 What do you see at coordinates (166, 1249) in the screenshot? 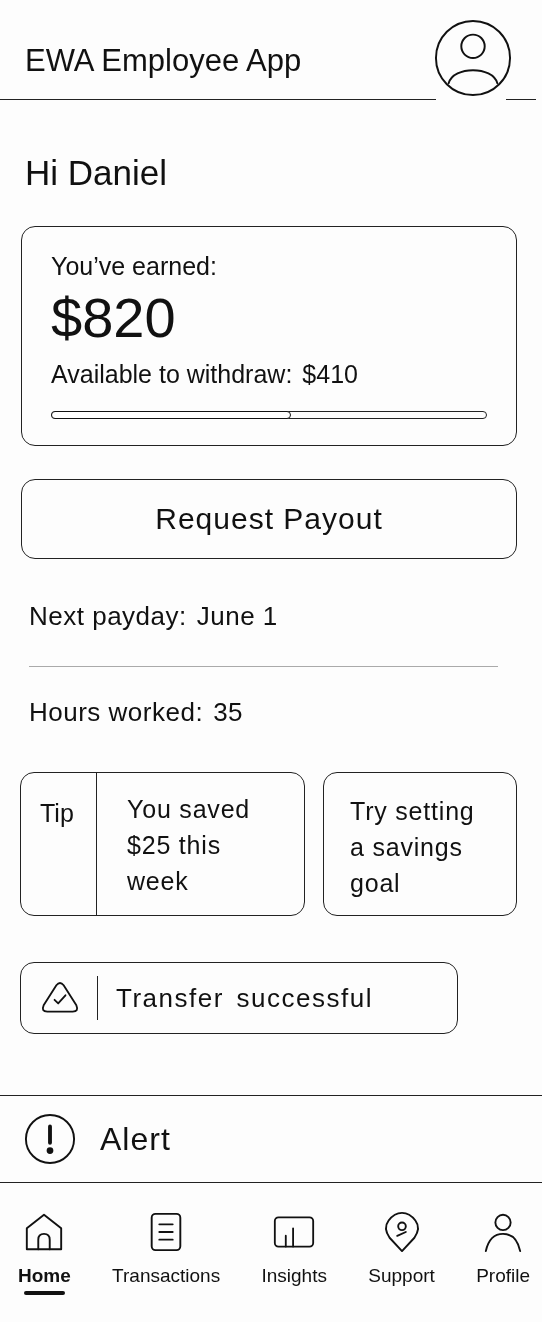
I see `nav-tab: Transactions` at bounding box center [166, 1249].